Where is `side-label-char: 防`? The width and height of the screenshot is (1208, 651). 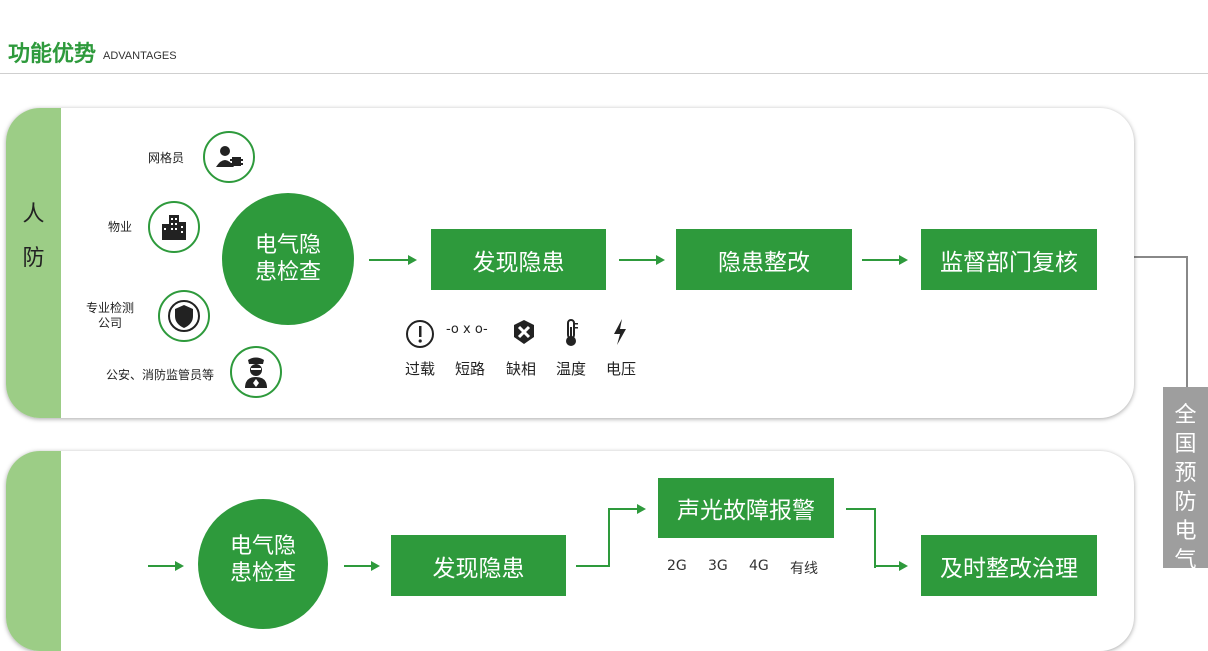
side-label-char: 防 is located at coordinates (33, 258).